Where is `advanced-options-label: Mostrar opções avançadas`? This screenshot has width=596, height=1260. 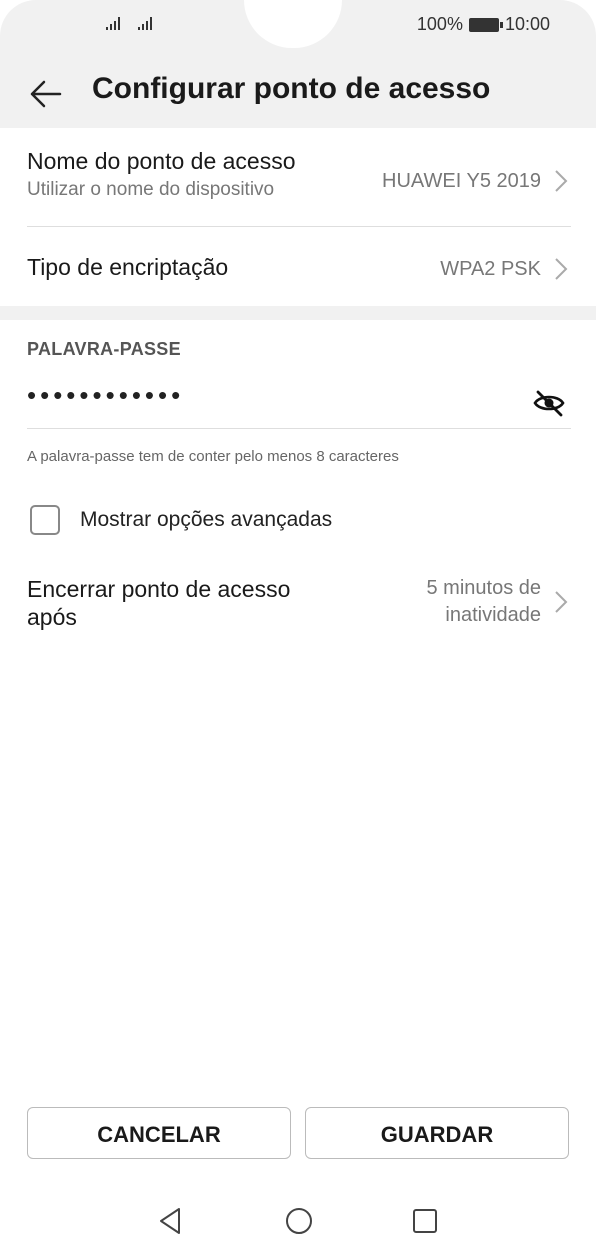
advanced-options-label: Mostrar opções avançadas is located at coordinates (206, 520).